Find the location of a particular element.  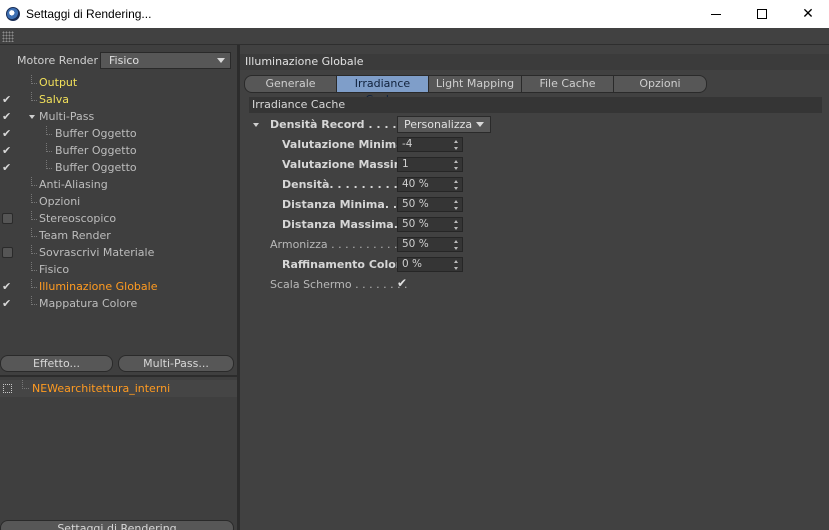

expand-triangle-icon is located at coordinates (32, 117).